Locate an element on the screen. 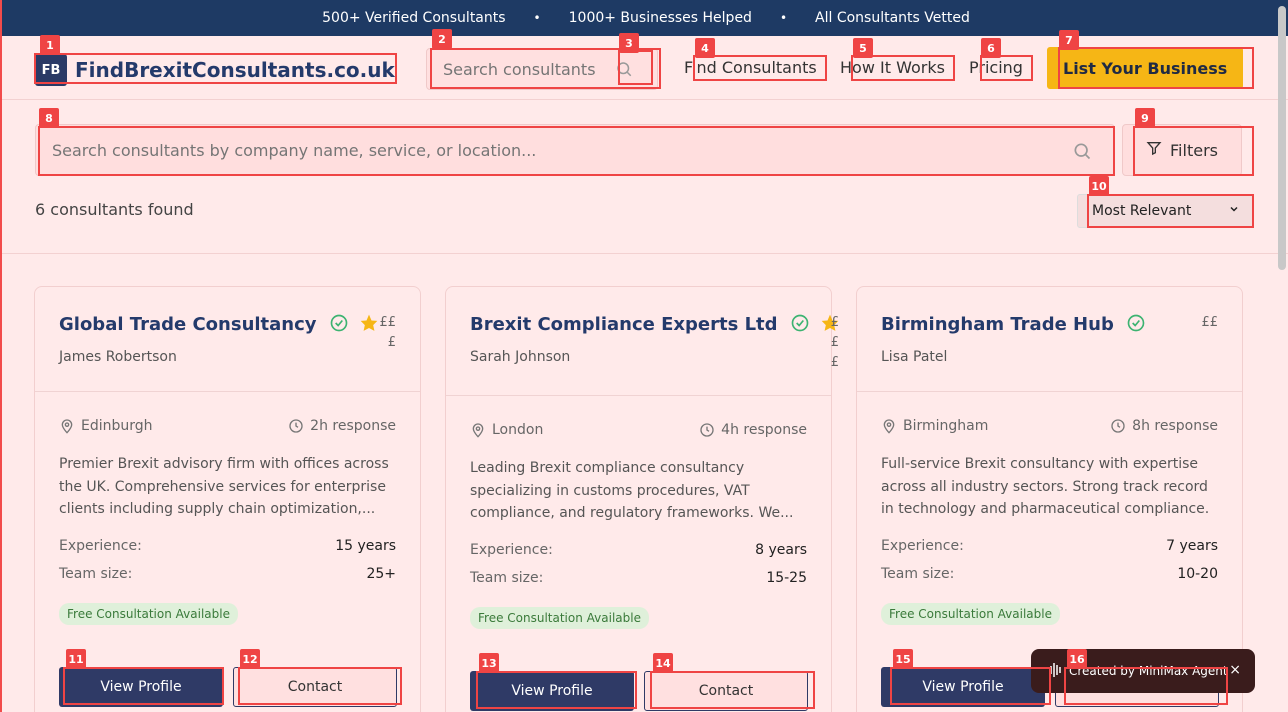  header-search is located at coordinates (542, 69).